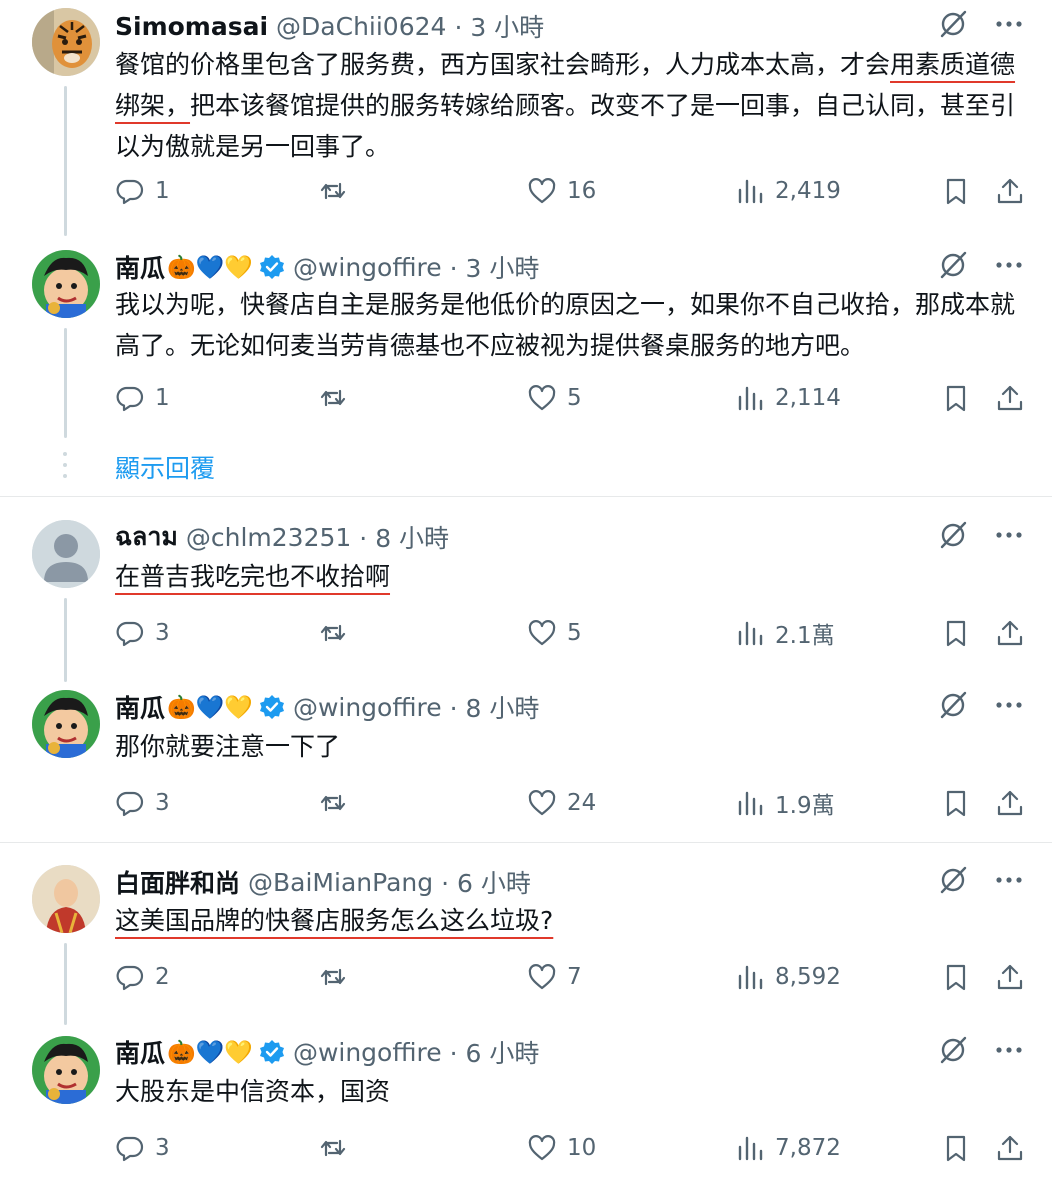  What do you see at coordinates (561, 191) in the screenshot?
I see `like-button: 16` at bounding box center [561, 191].